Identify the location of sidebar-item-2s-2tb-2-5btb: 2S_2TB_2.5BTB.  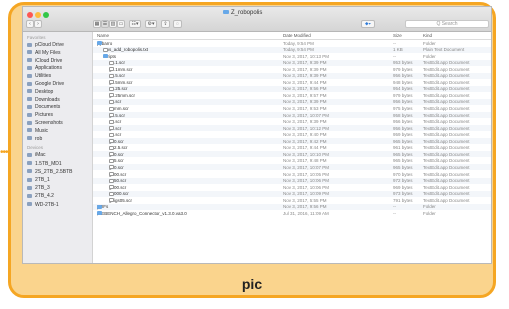
(50, 172).